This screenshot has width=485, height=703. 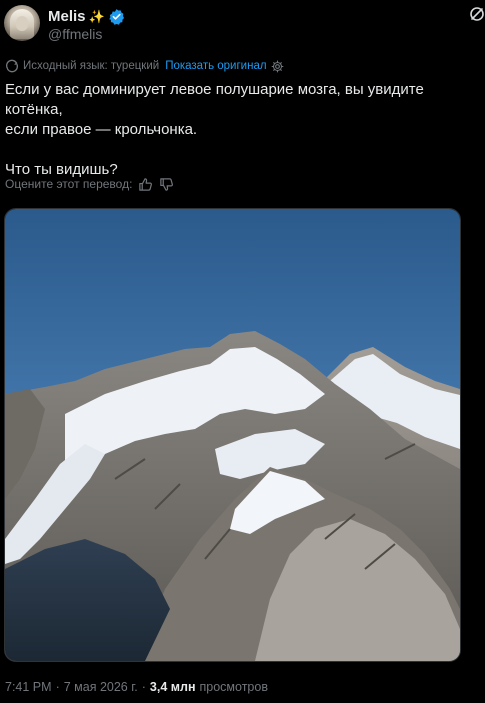 What do you see at coordinates (12, 66) in the screenshot?
I see `translate-icon` at bounding box center [12, 66].